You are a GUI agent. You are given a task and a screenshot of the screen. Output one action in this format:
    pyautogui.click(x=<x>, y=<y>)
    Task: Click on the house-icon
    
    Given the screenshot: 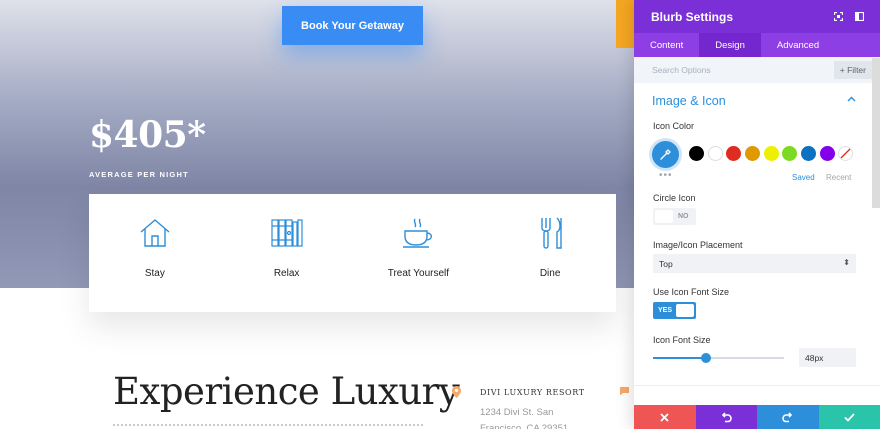 What is the action you would take?
    pyautogui.click(x=155, y=233)
    